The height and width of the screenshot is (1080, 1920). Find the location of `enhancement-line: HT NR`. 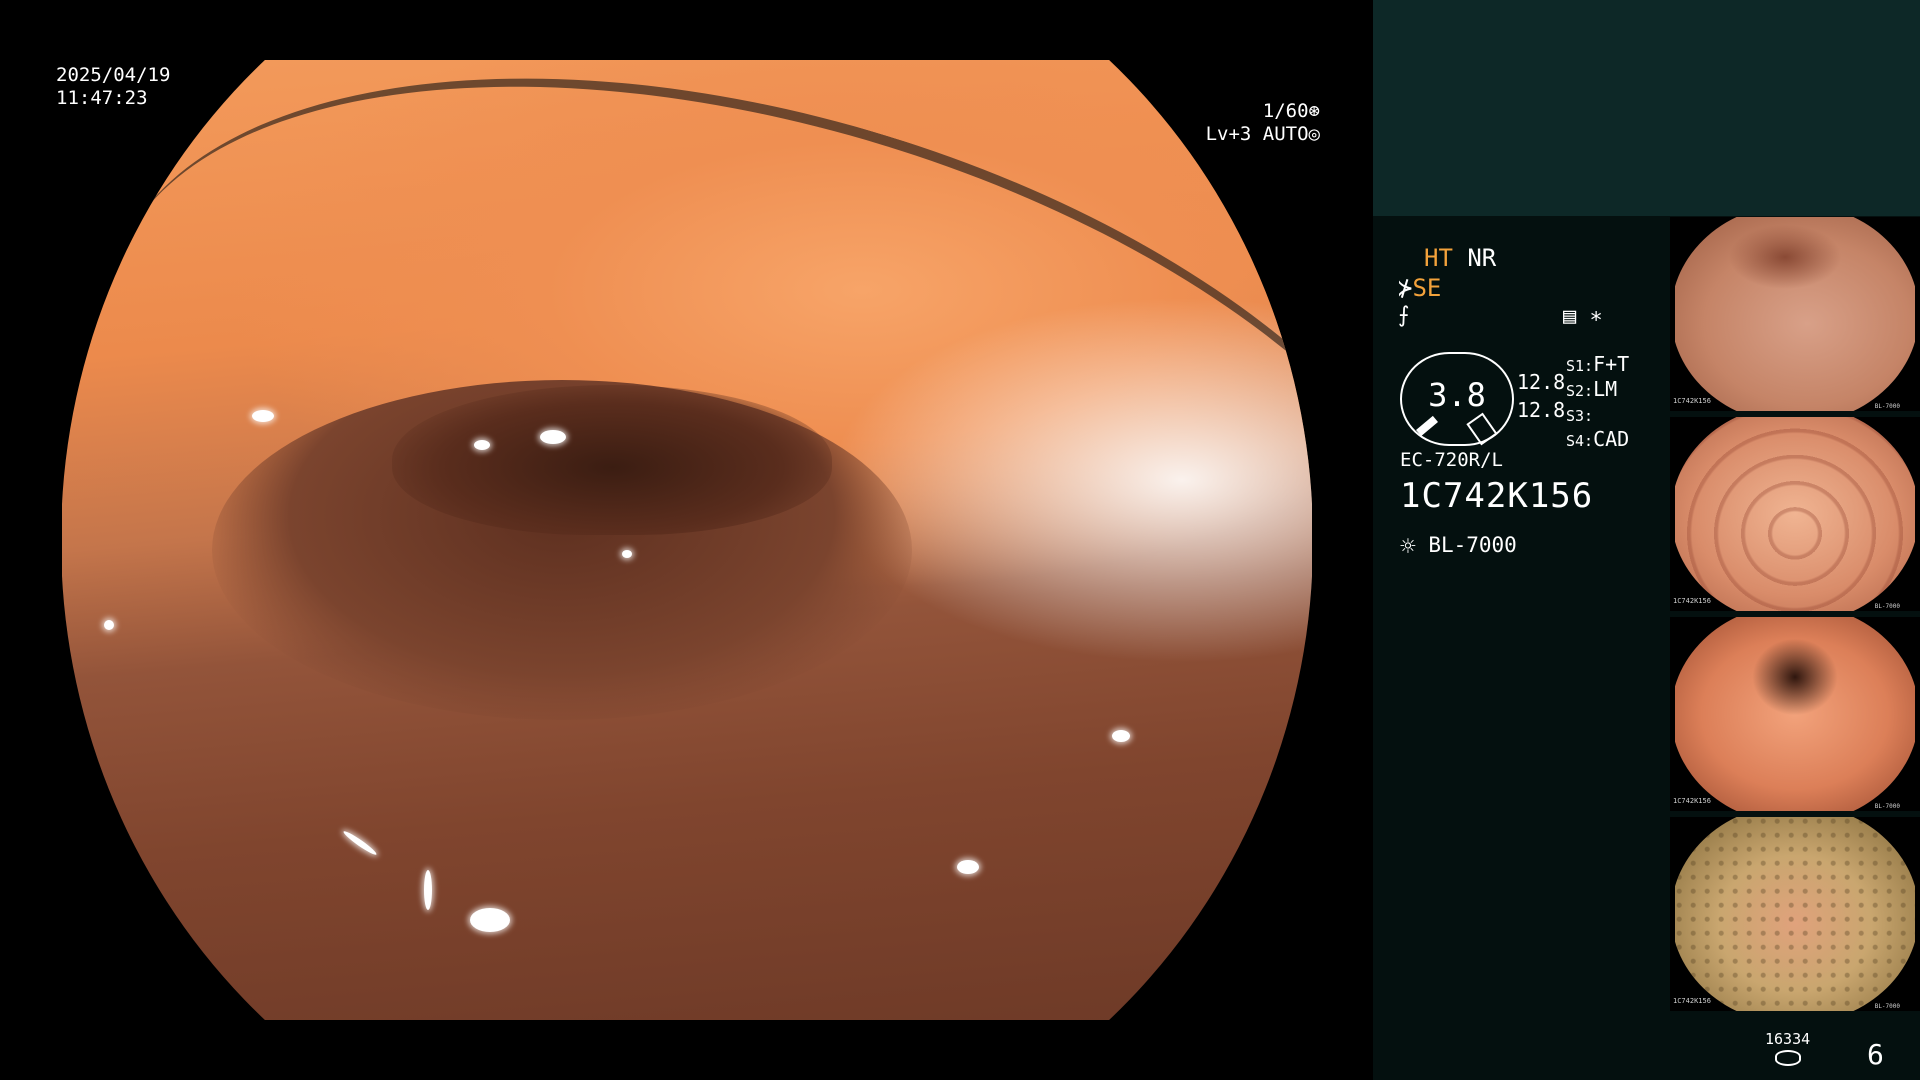

enhancement-line: HT NR is located at coordinates (1460, 258).